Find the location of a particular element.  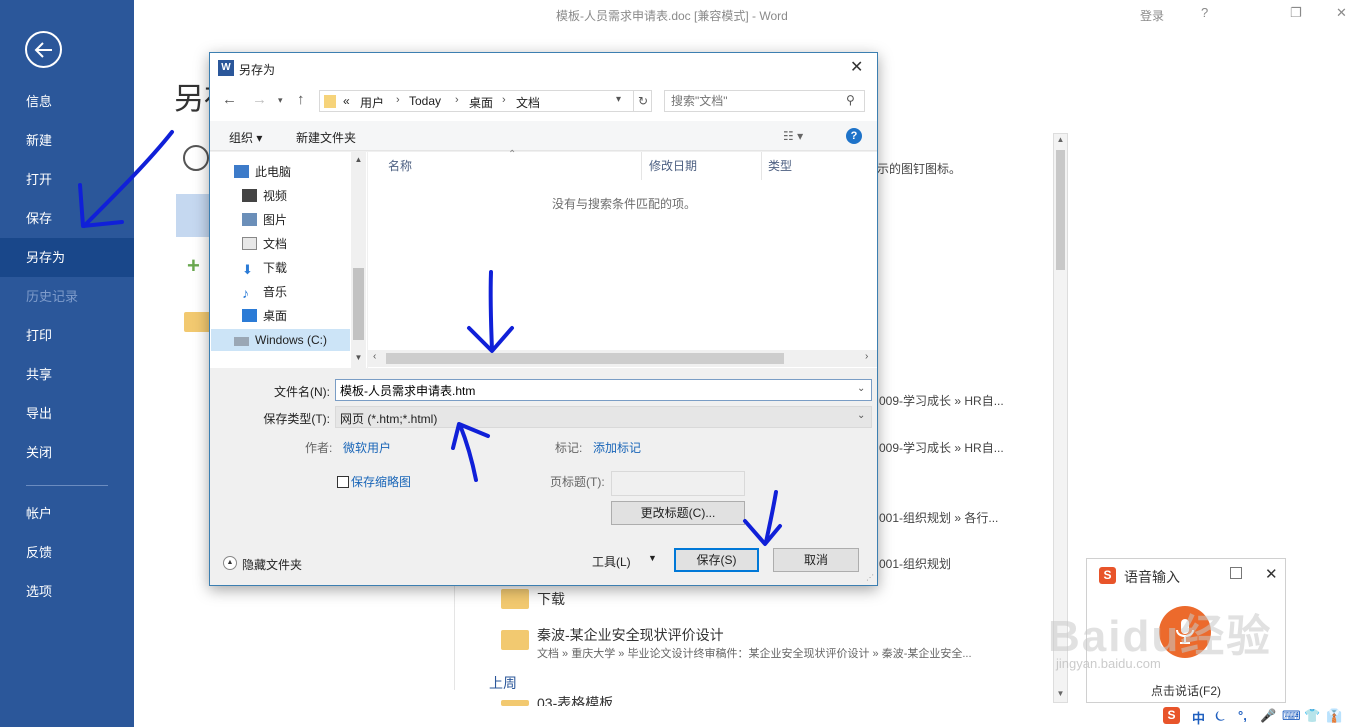

nav-print: 打印 is located at coordinates (67, 335).